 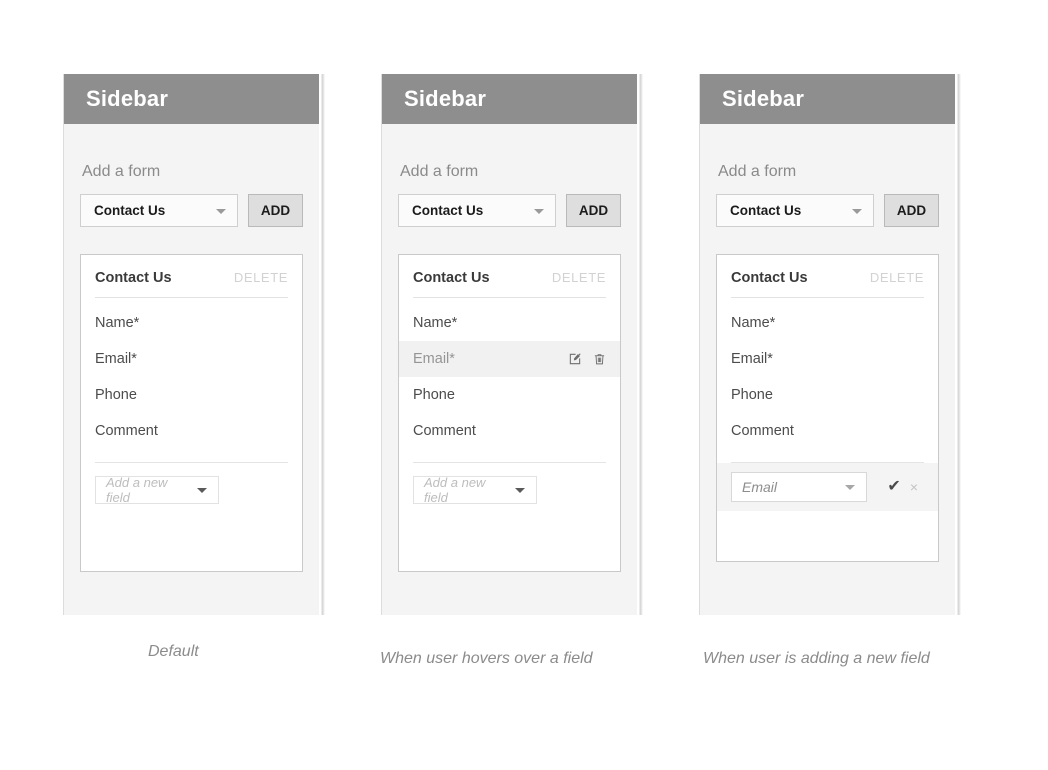 I want to click on new-field-confirm-actions: ✔ ×, so click(x=905, y=487).